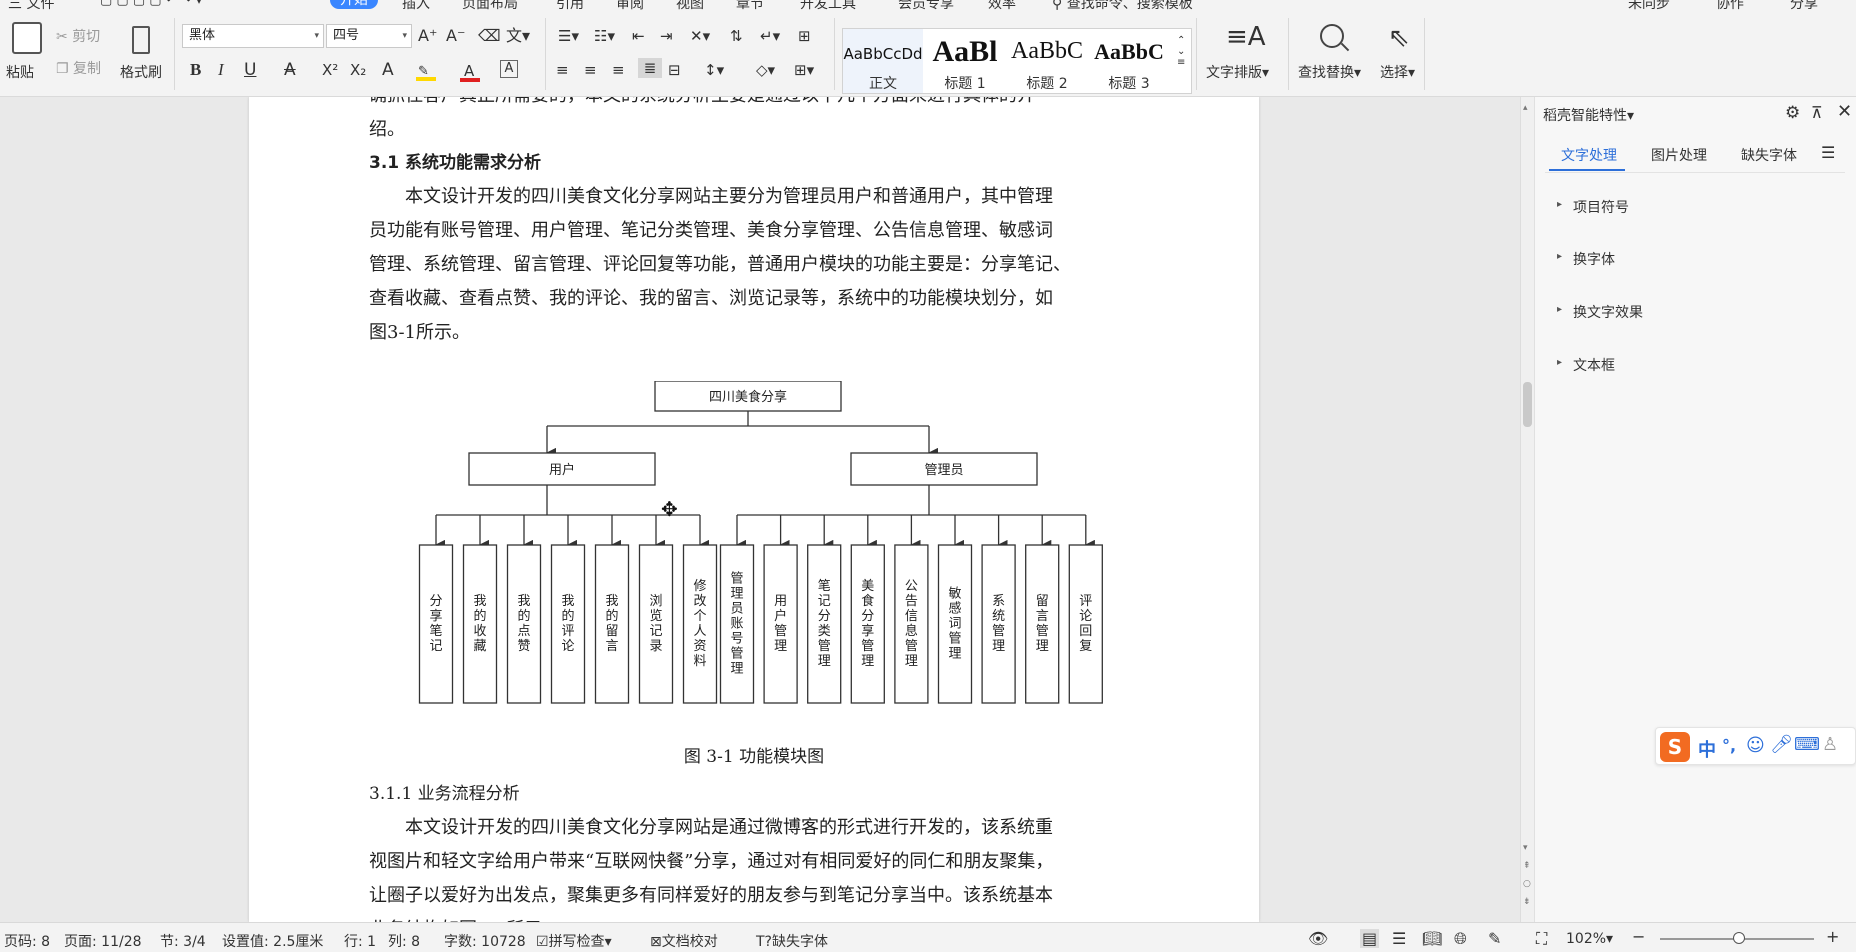 The height and width of the screenshot is (952, 1856). Describe the element at coordinates (630, 6) in the screenshot. I see `tab-review: 审阅` at that location.